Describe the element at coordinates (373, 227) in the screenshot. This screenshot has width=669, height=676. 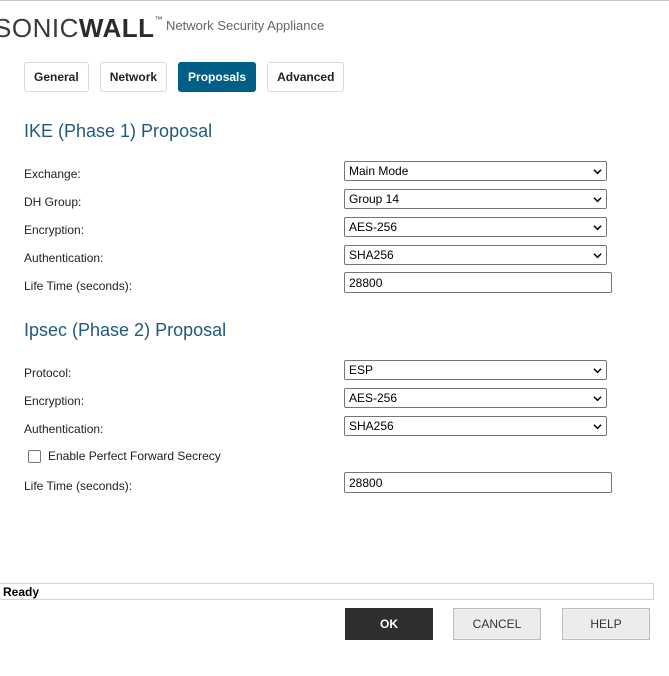
I see `ike-encryption-value: AES-256` at that location.